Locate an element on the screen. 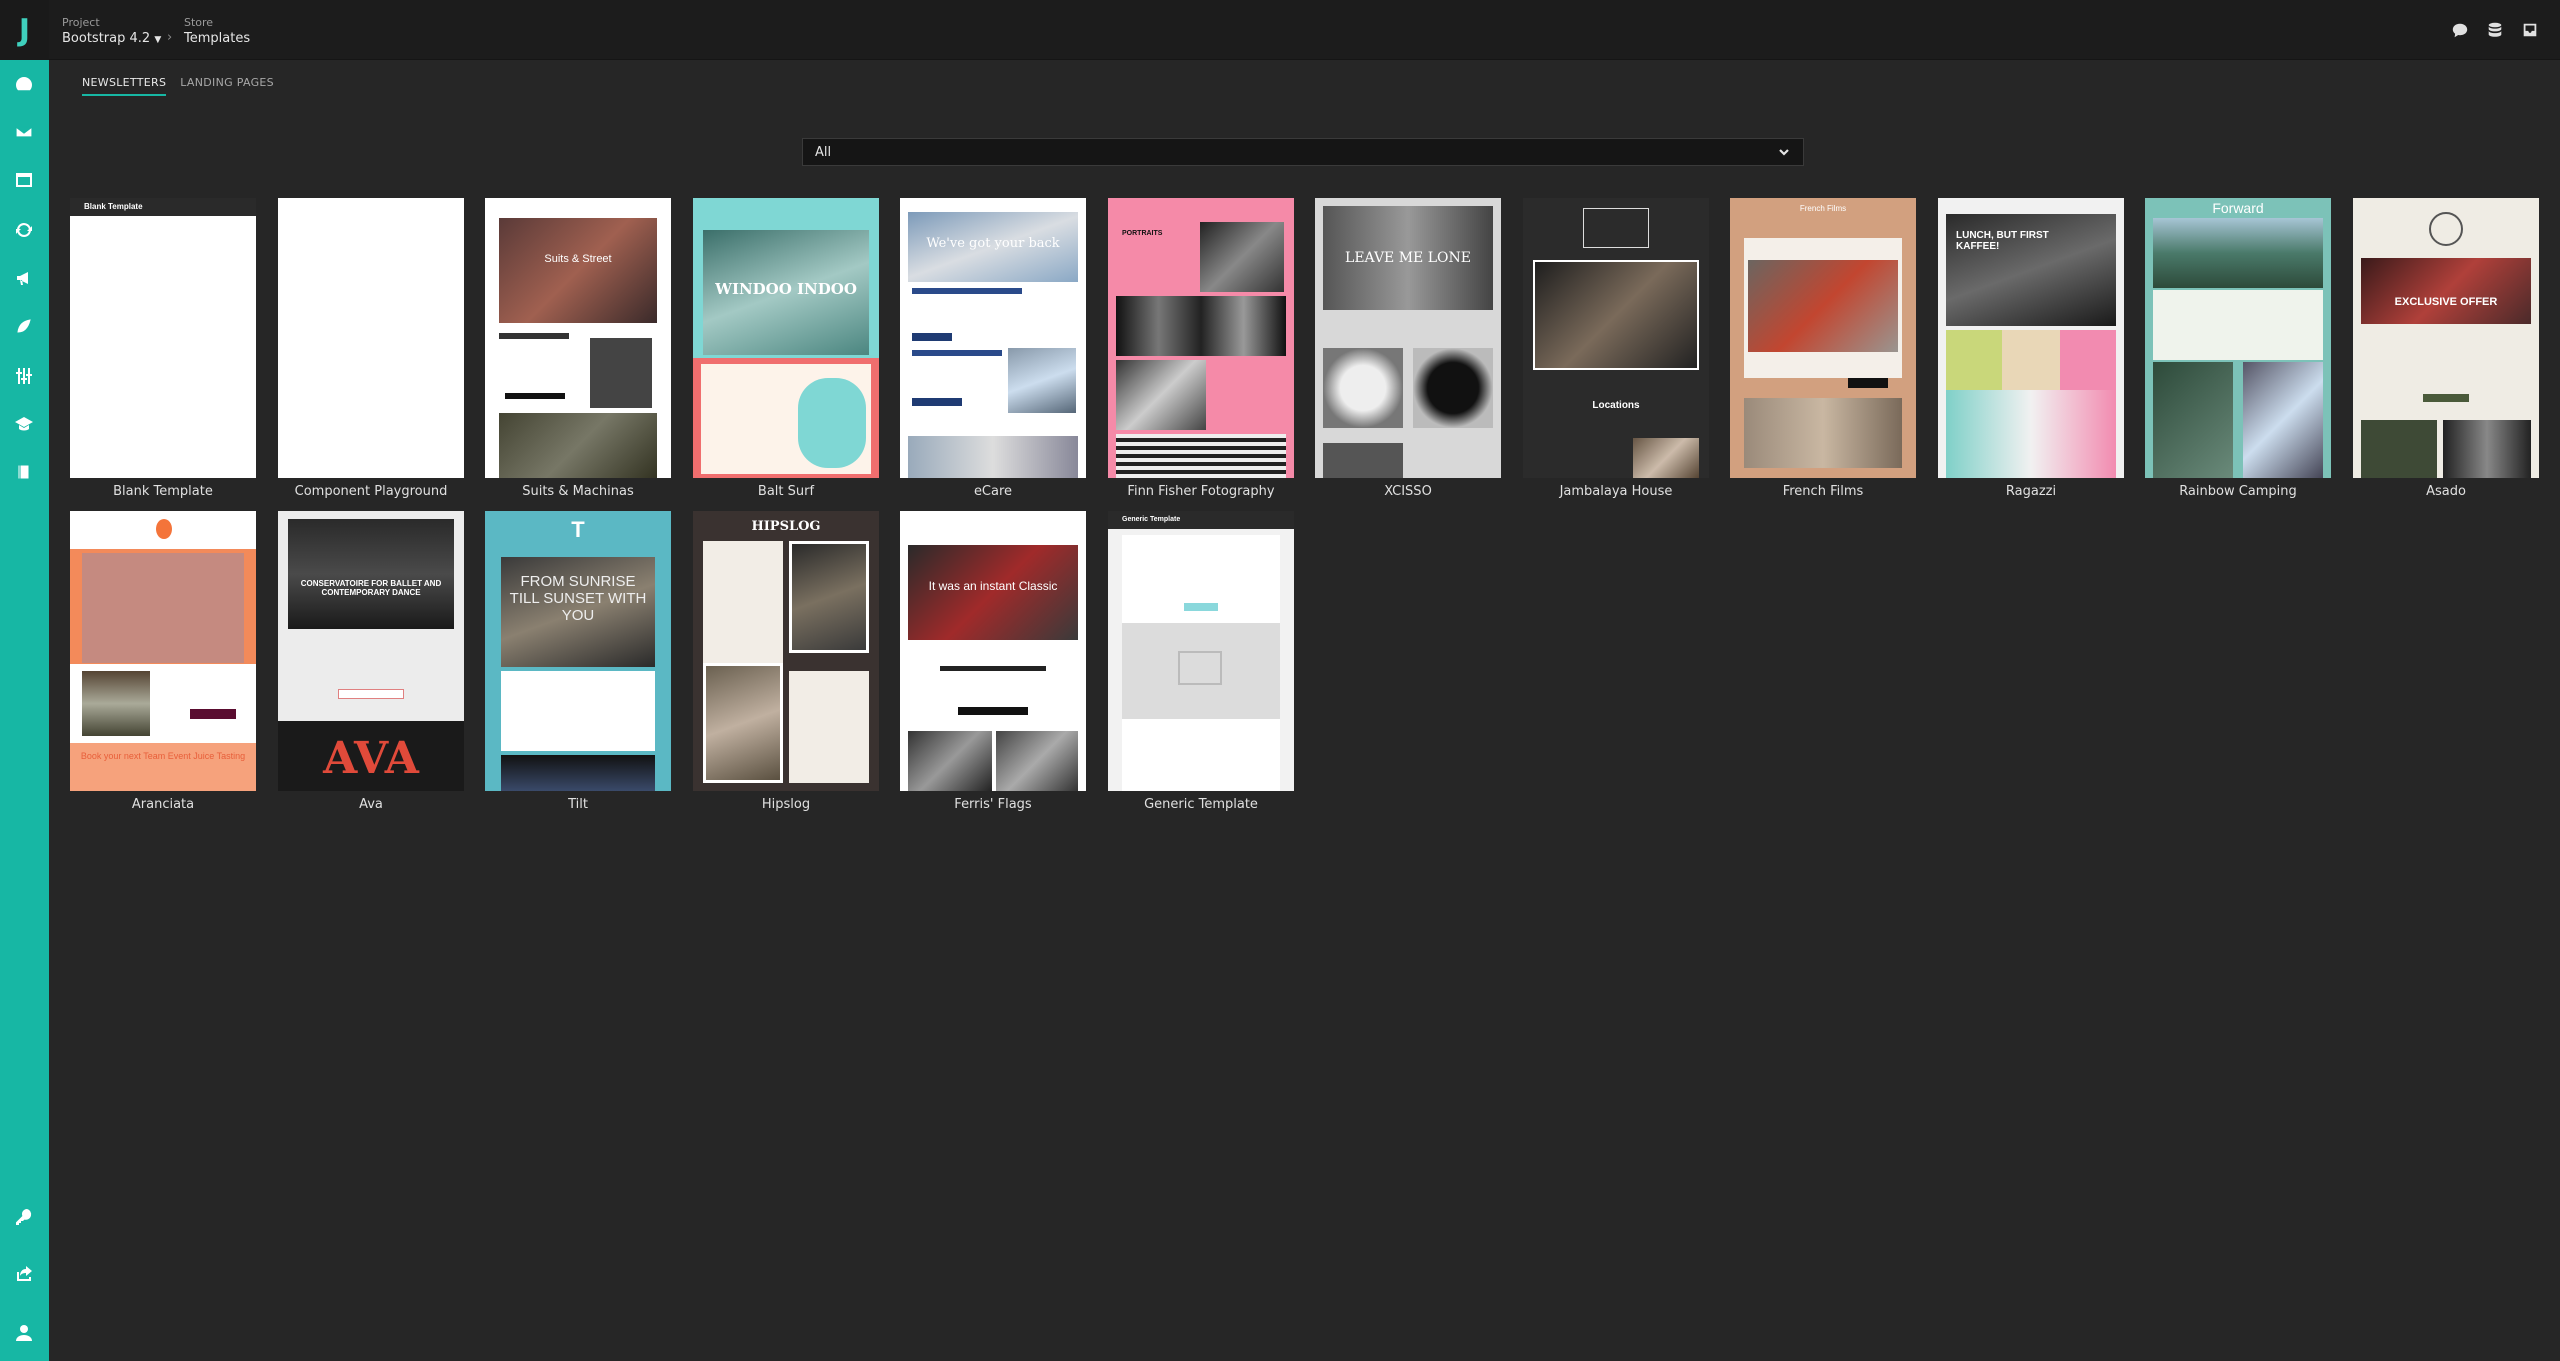 The height and width of the screenshot is (1361, 2560). template-name: Finn Fisher Fotography is located at coordinates (1201, 491).